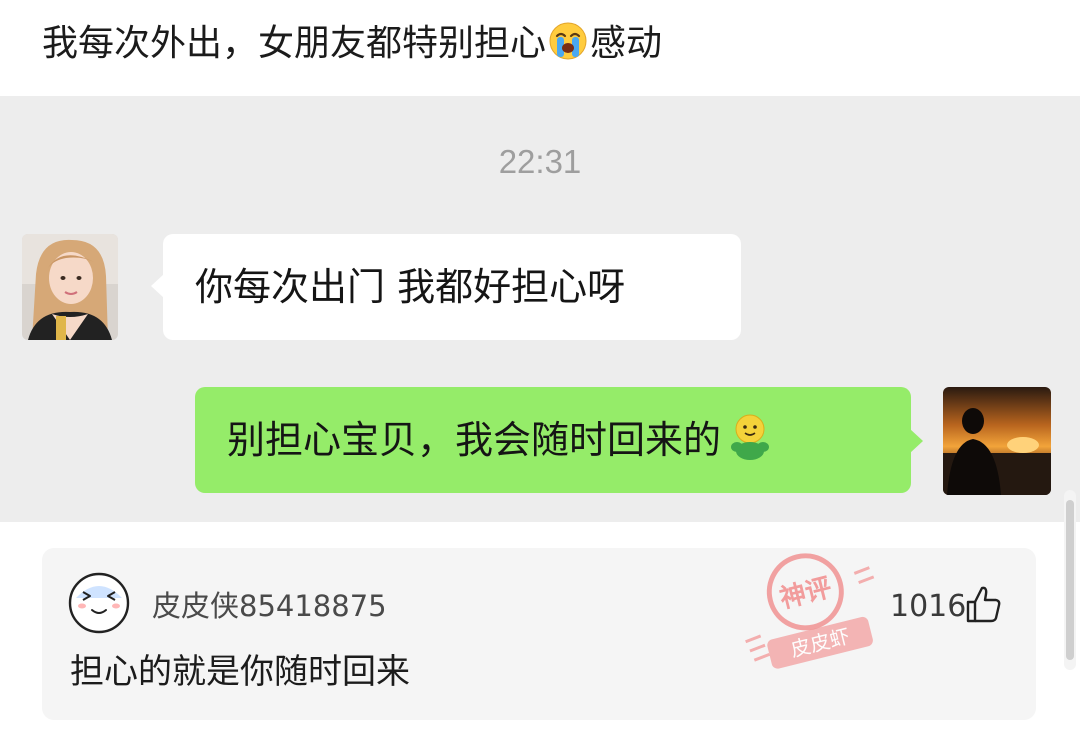  I want to click on incoming-message-text: 你每次出门 我都好担心呀, so click(410, 287).